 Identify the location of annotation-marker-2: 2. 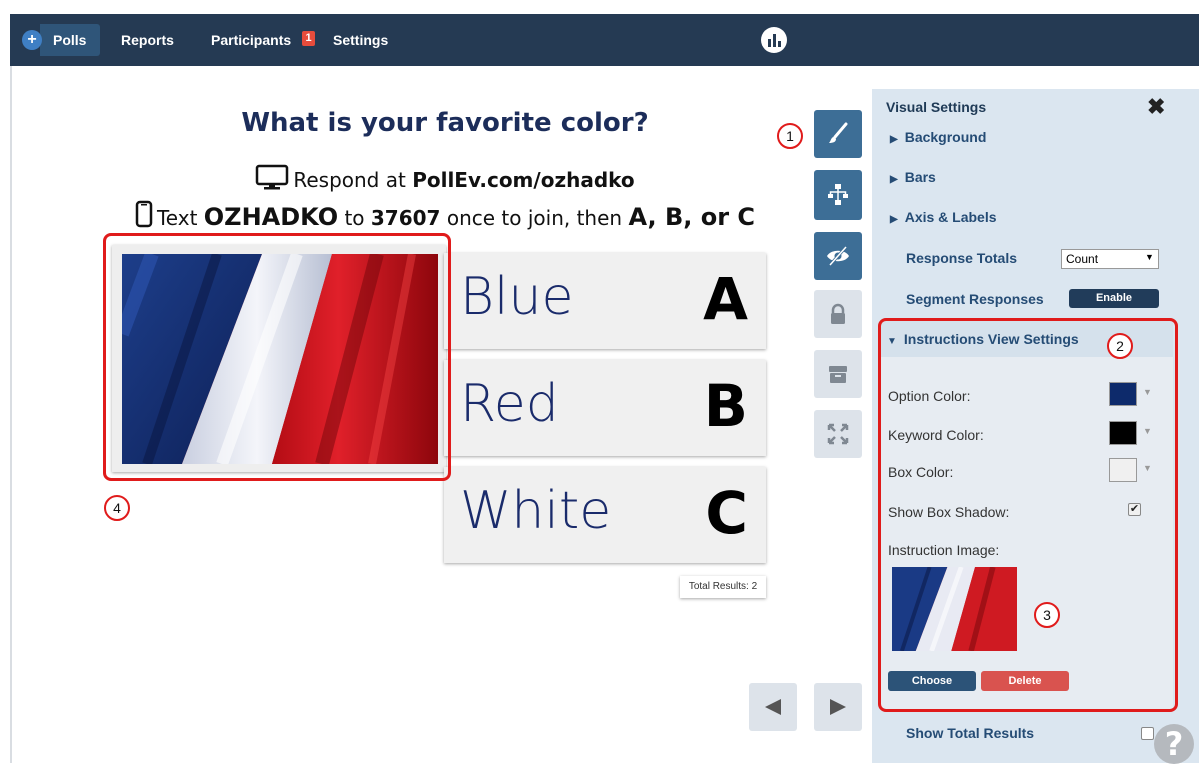
(1120, 346).